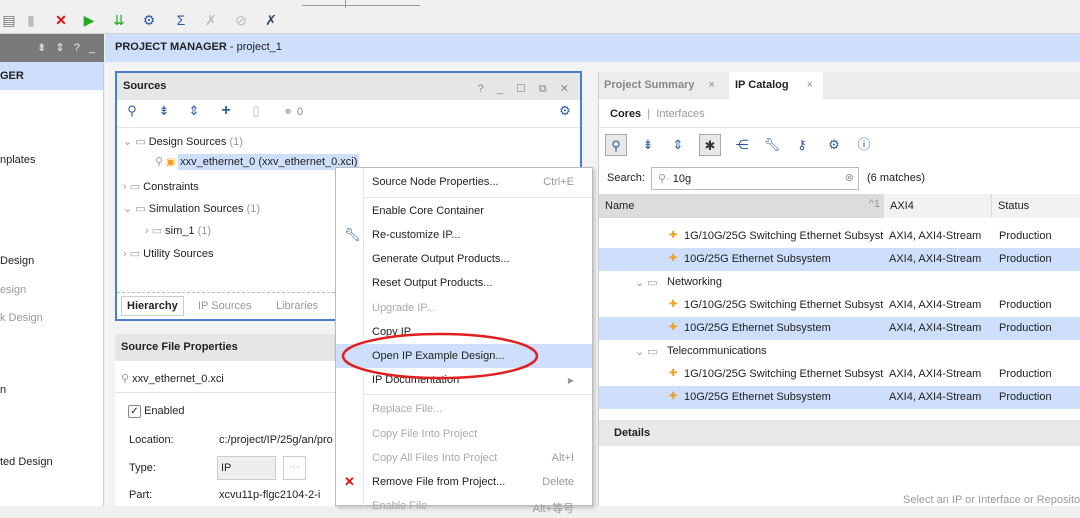 This screenshot has height=518, width=1080. Describe the element at coordinates (257, 162) in the screenshot. I see `tree-item: ⚲ ▣ xxv_ethernet_0 (xxv_ethernet_0.xci)` at that location.